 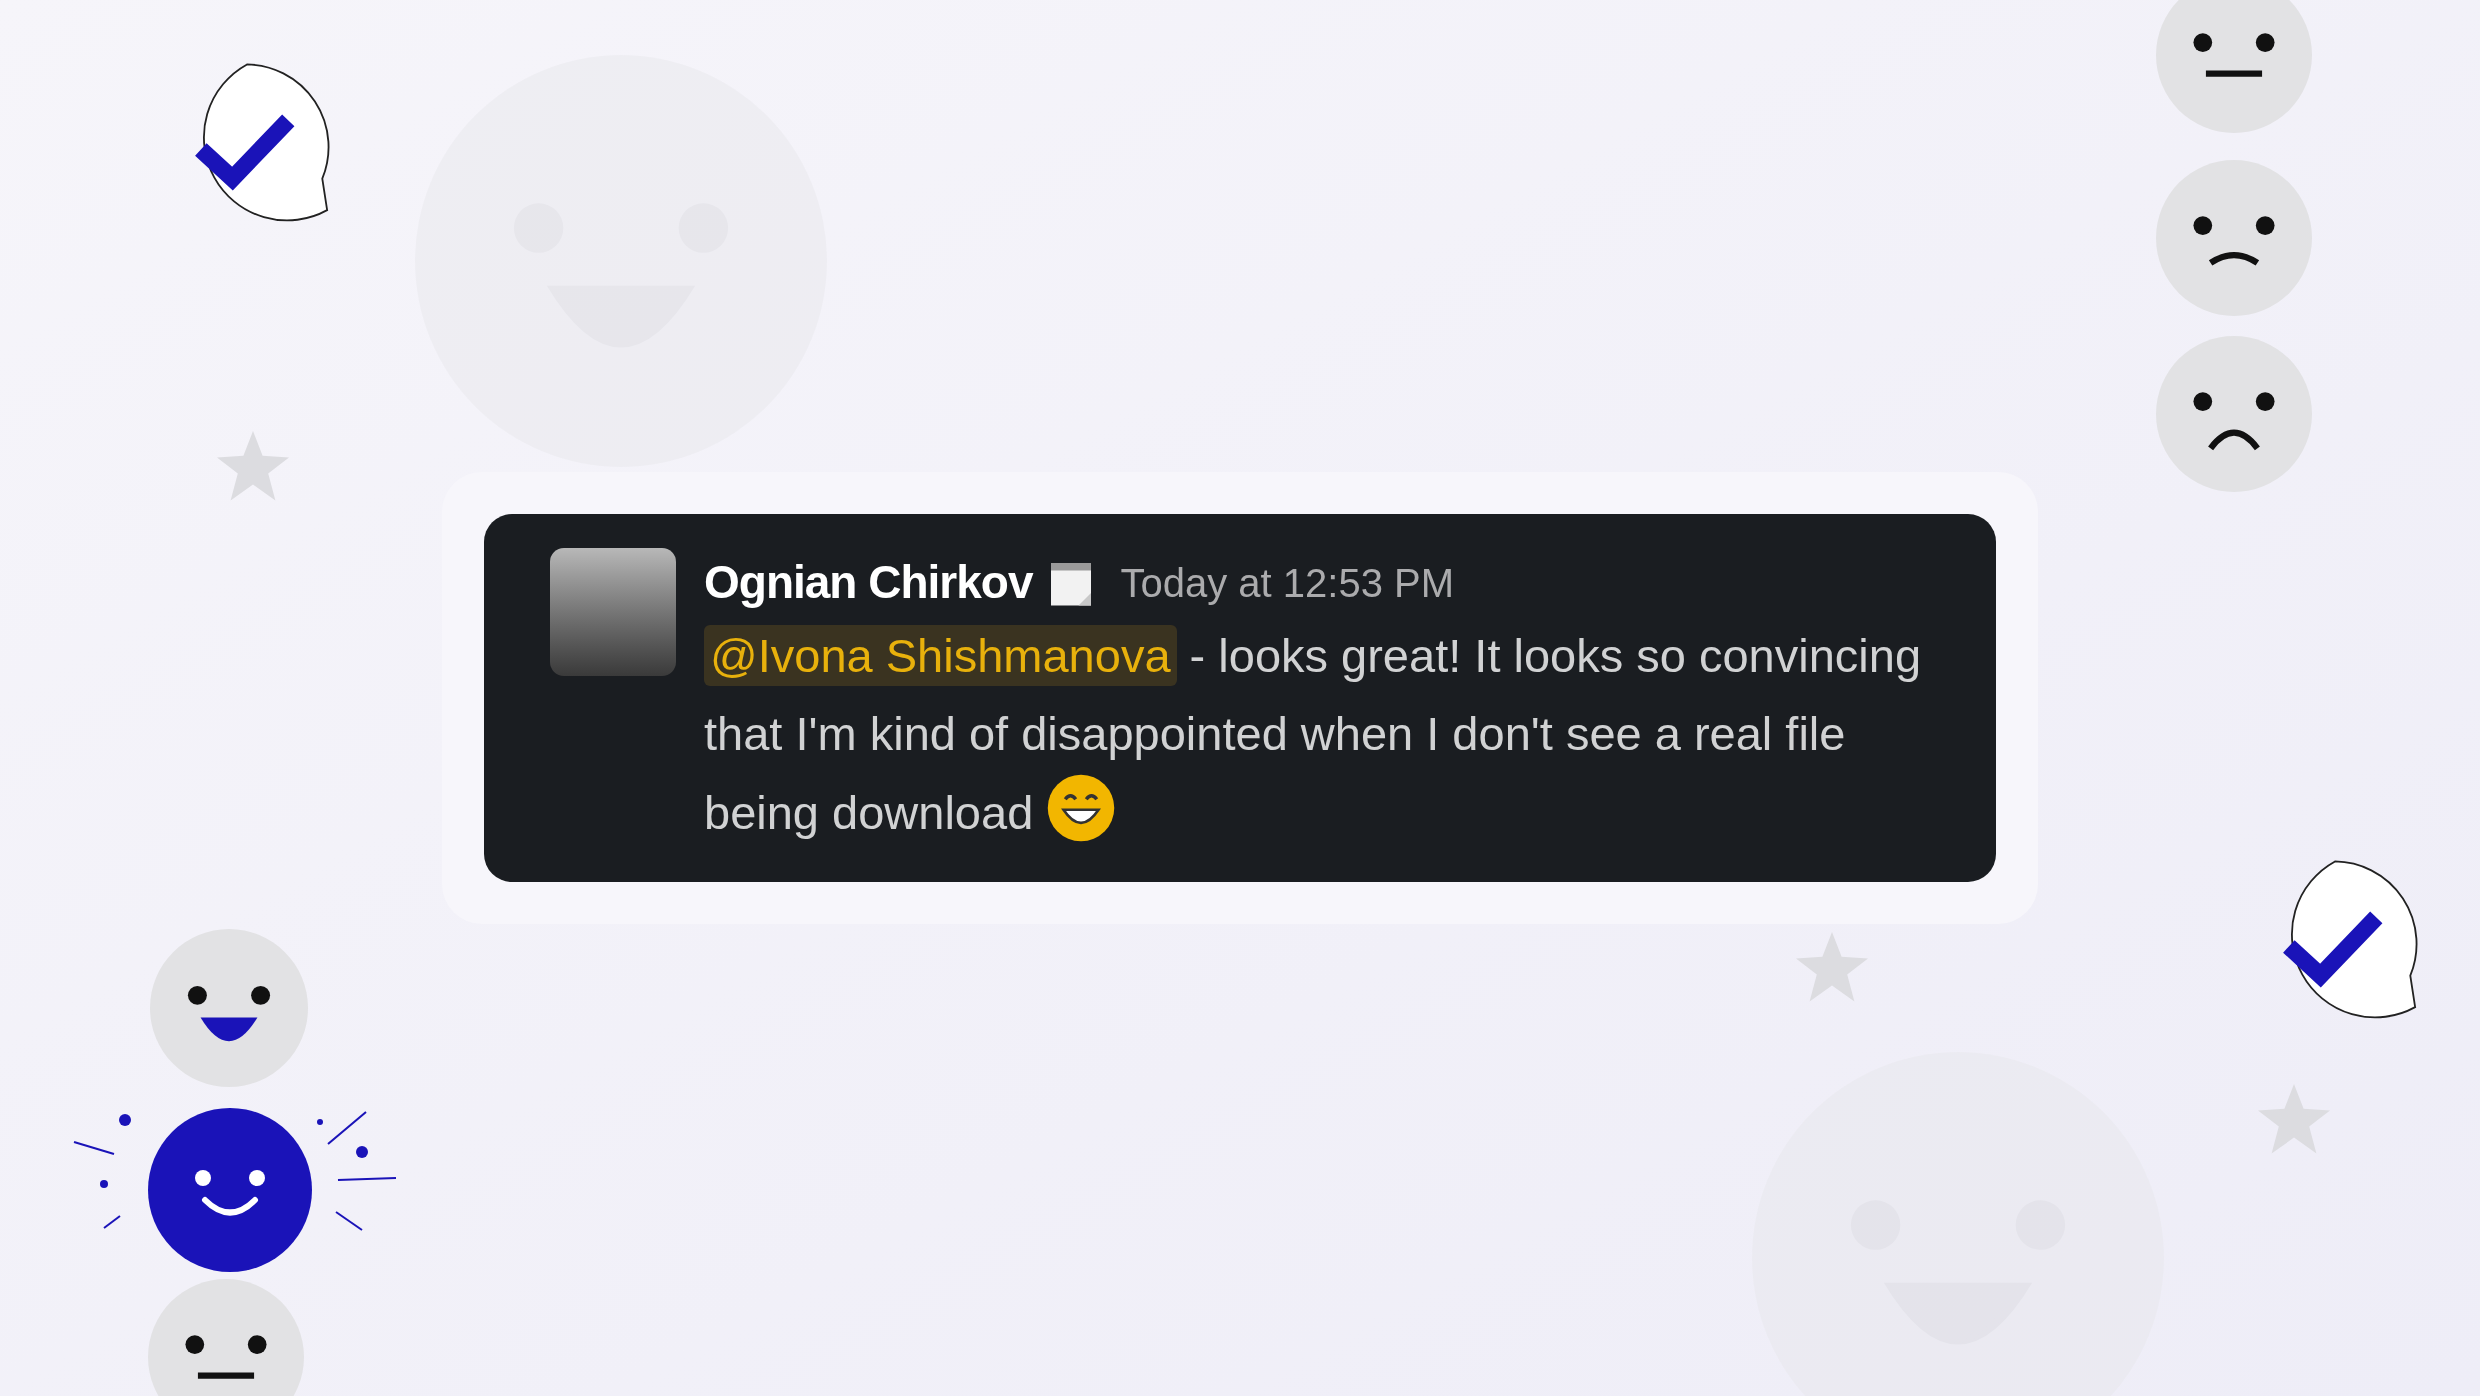 What do you see at coordinates (1329, 734) in the screenshot?
I see `message-text: @Ivona Shishmanova - looks great! It looks so convincing that I'm kind of disappointed when I don't see a real file being download` at bounding box center [1329, 734].